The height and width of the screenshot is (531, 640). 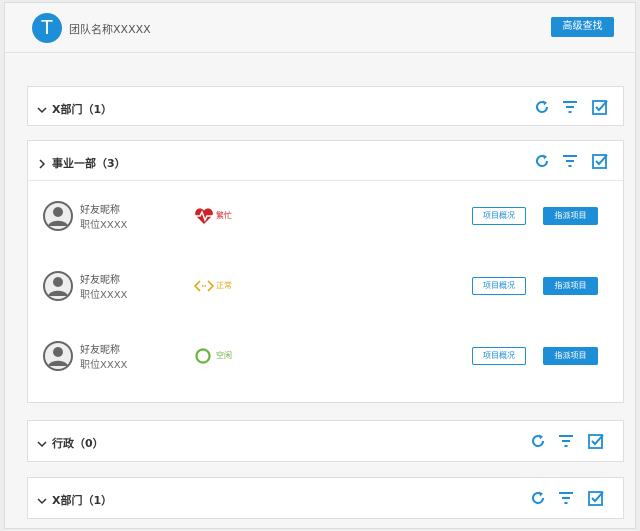 What do you see at coordinates (42, 162) in the screenshot?
I see `chevron-right-icon` at bounding box center [42, 162].